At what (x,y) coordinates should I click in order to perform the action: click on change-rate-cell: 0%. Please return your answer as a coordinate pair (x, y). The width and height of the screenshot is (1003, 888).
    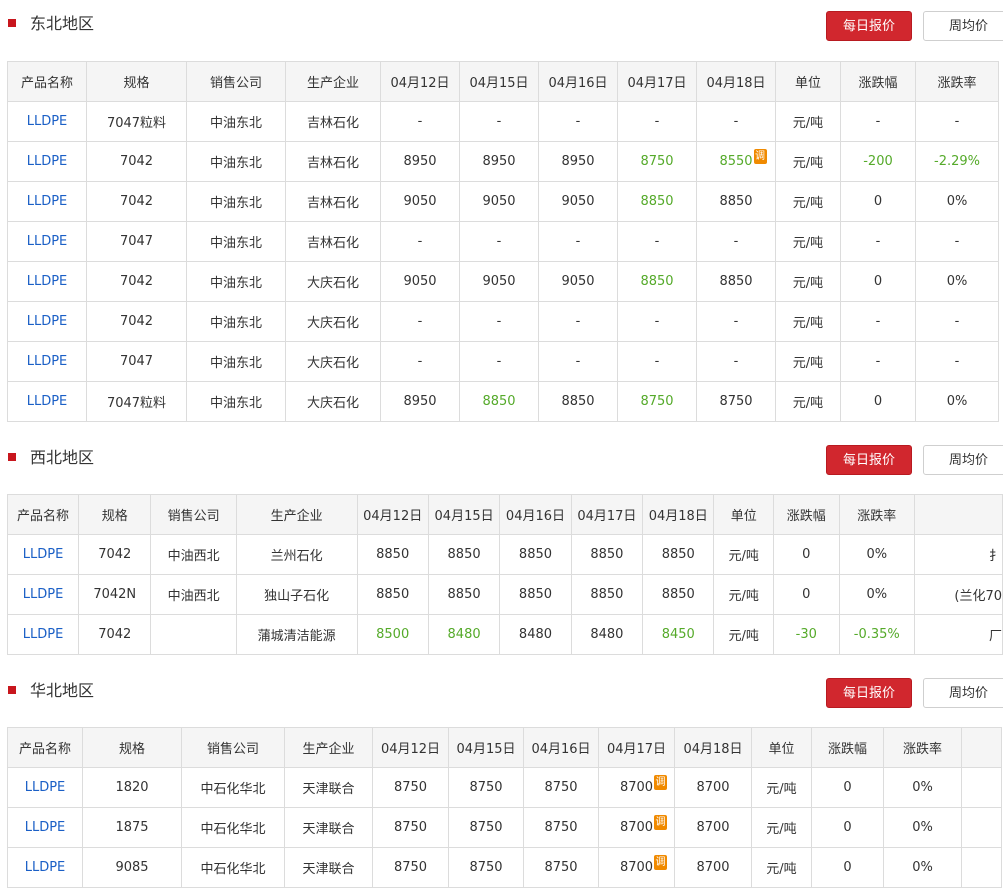
    Looking at the image, I should click on (877, 594).